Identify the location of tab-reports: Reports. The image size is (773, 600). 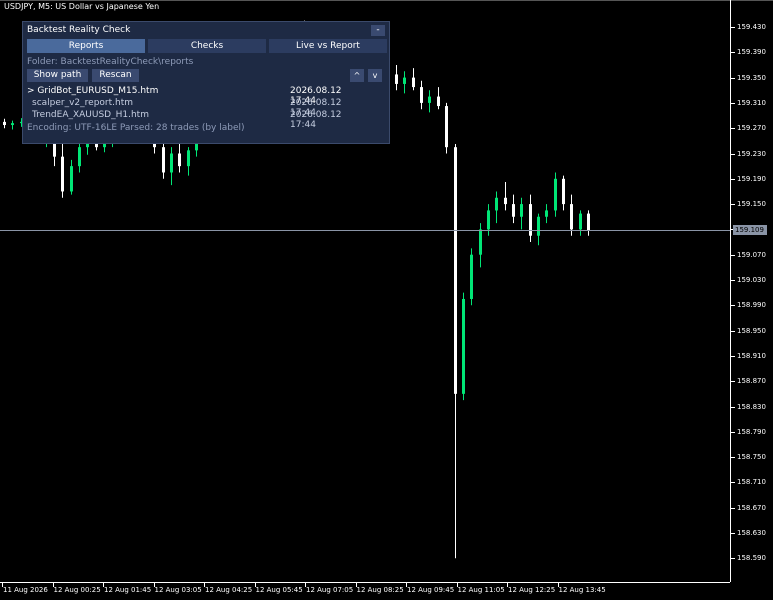
(86, 46).